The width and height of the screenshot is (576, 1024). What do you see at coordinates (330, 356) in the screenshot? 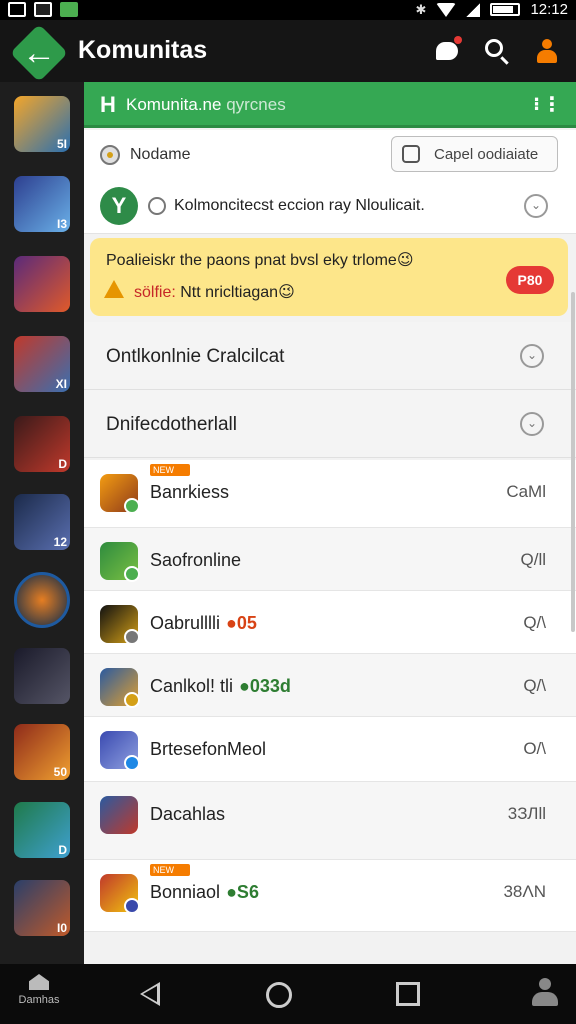
I see `section-row: Ontlkonlnie Cralcilcat ⌄` at bounding box center [330, 356].